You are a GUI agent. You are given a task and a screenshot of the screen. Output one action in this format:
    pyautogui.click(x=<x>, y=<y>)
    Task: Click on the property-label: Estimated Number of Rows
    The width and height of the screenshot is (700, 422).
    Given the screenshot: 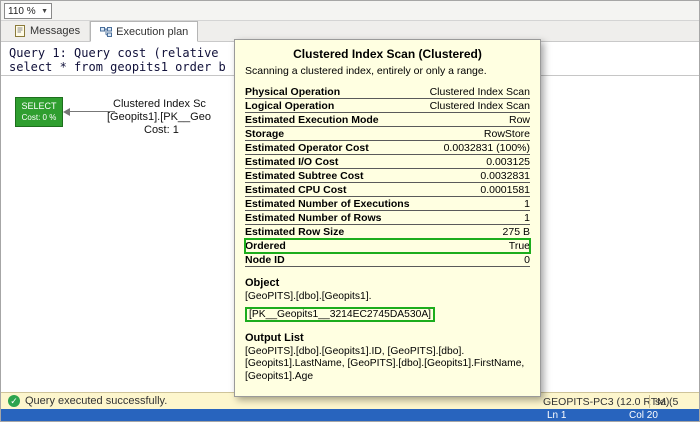 What is the action you would take?
    pyautogui.click(x=313, y=218)
    